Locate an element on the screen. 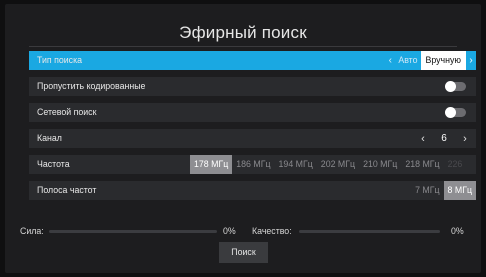  network-search-toggle is located at coordinates (455, 112).